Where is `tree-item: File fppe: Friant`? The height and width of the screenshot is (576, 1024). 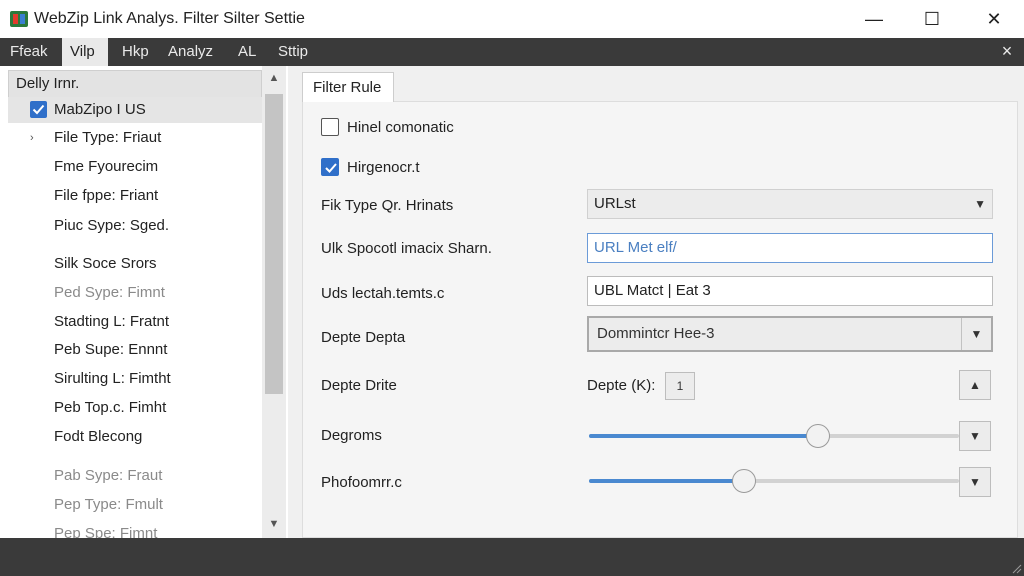 tree-item: File fppe: Friant is located at coordinates (135, 196).